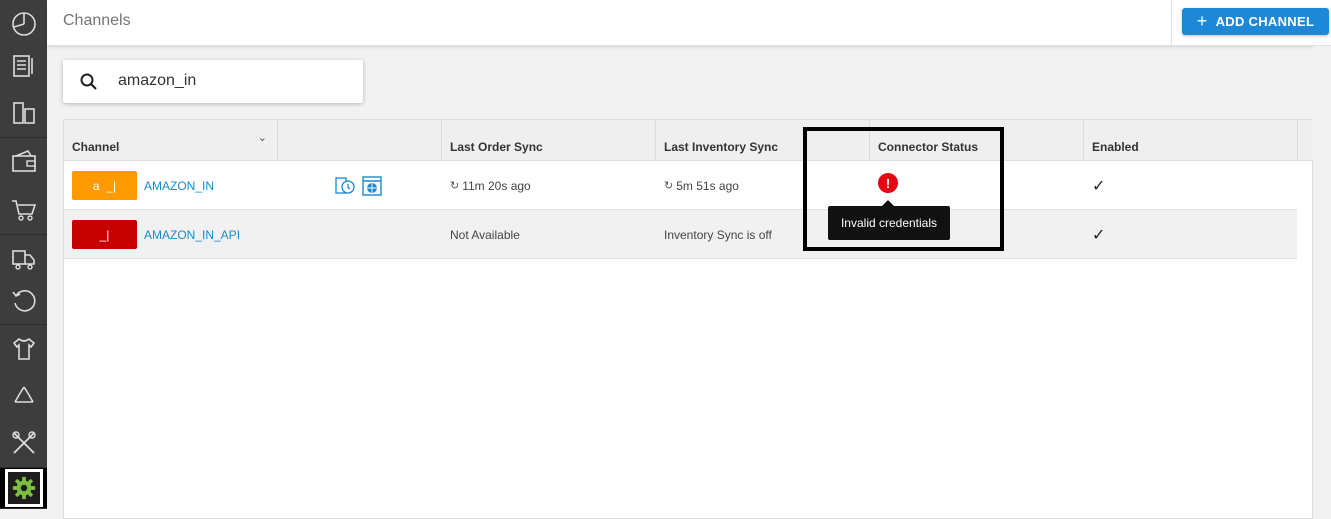 Image resolution: width=1331 pixels, height=519 pixels. Describe the element at coordinates (23, 394) in the screenshot. I see `recycle-icon` at that location.